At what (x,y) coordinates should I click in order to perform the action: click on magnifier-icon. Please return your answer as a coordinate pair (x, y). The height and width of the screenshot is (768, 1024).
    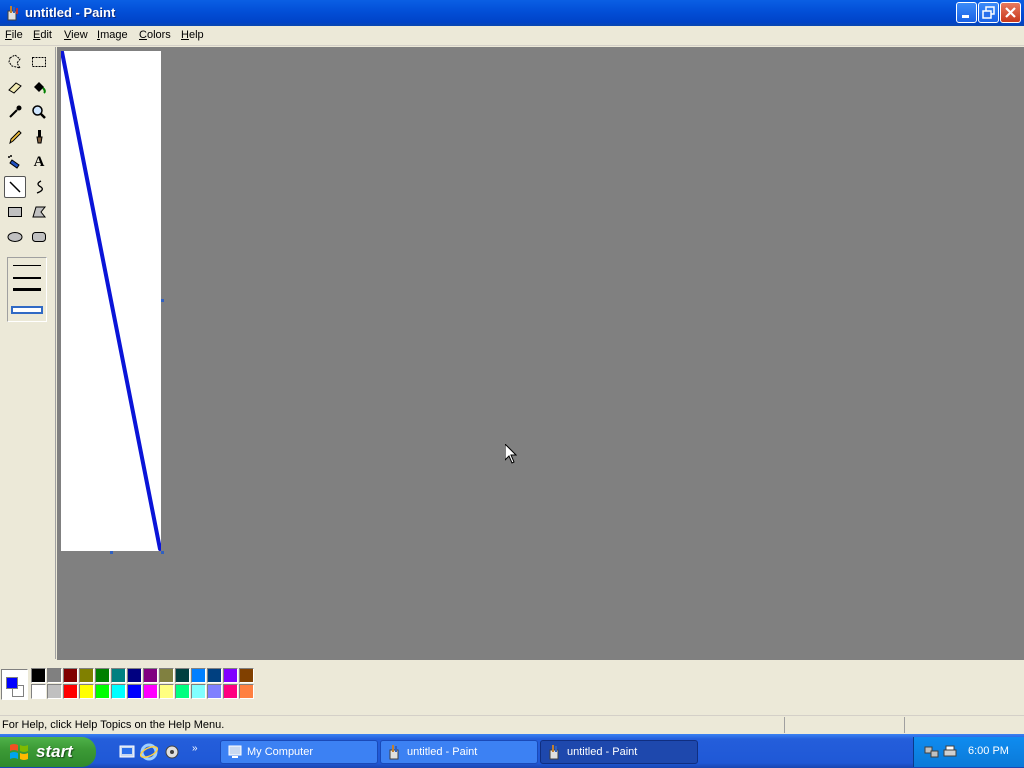
    Looking at the image, I should click on (39, 112).